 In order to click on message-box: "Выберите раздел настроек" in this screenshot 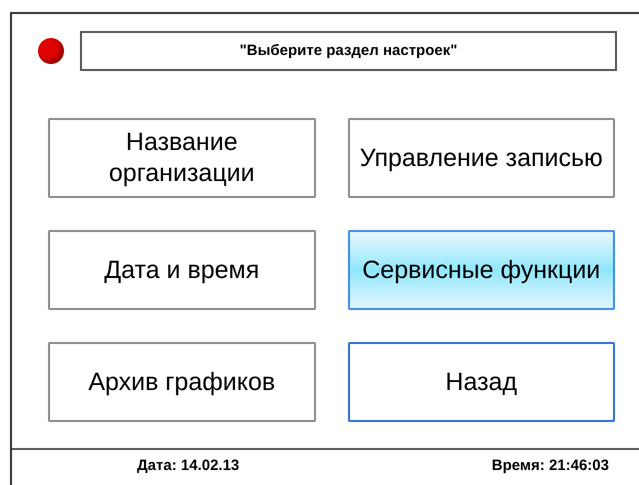, I will do `click(348, 51)`.